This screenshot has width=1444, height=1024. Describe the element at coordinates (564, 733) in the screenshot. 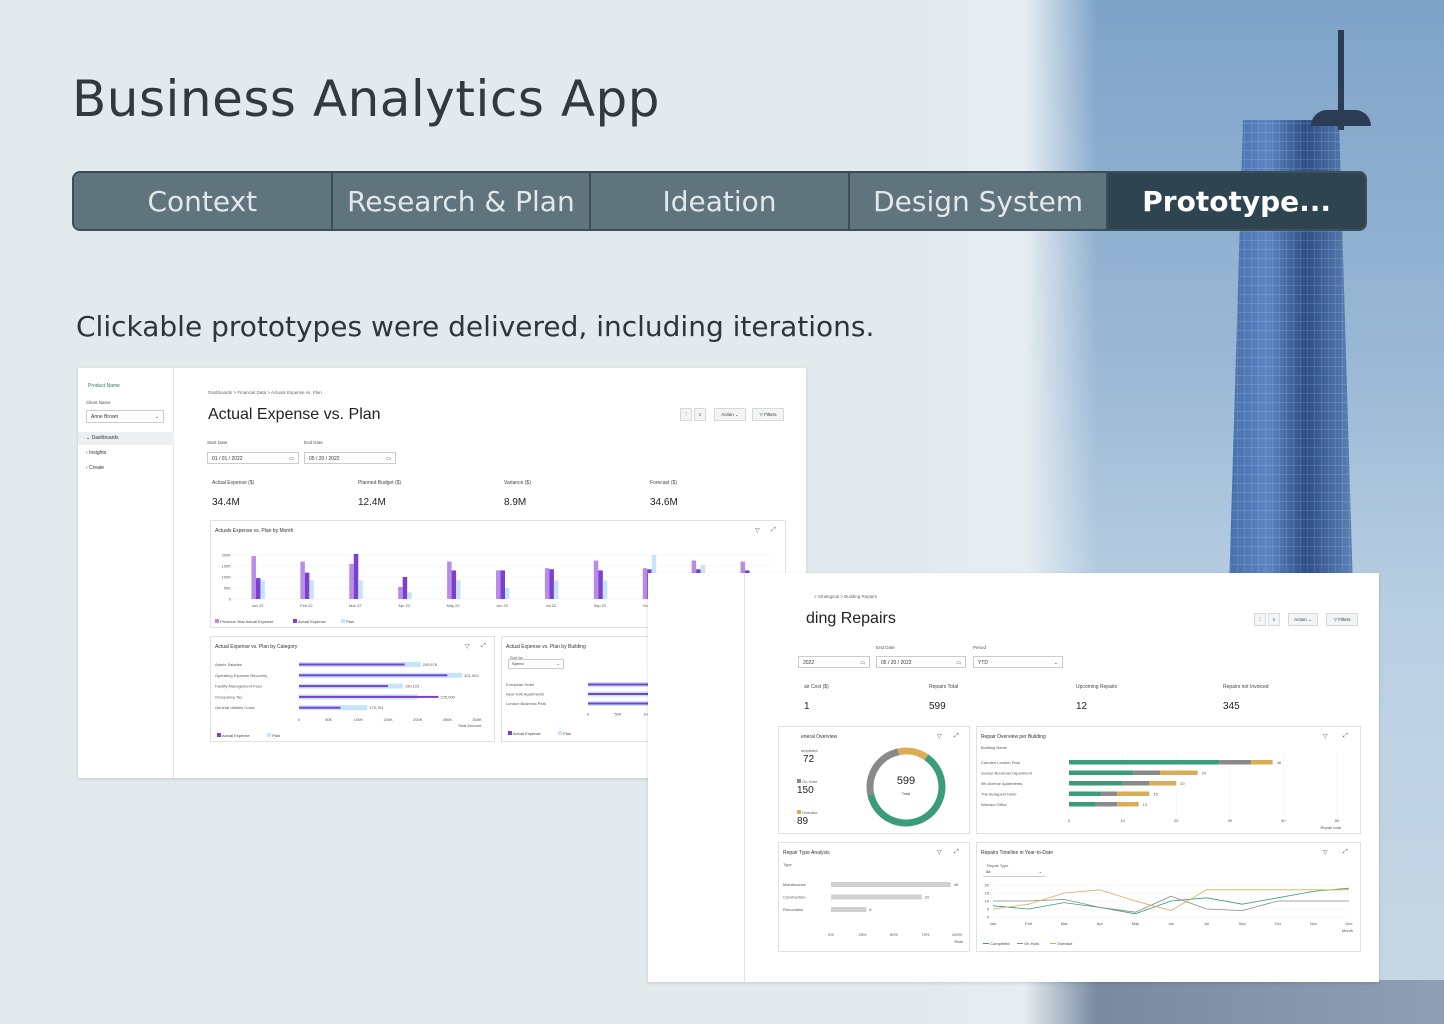

I see `legend-item: Plan` at that location.